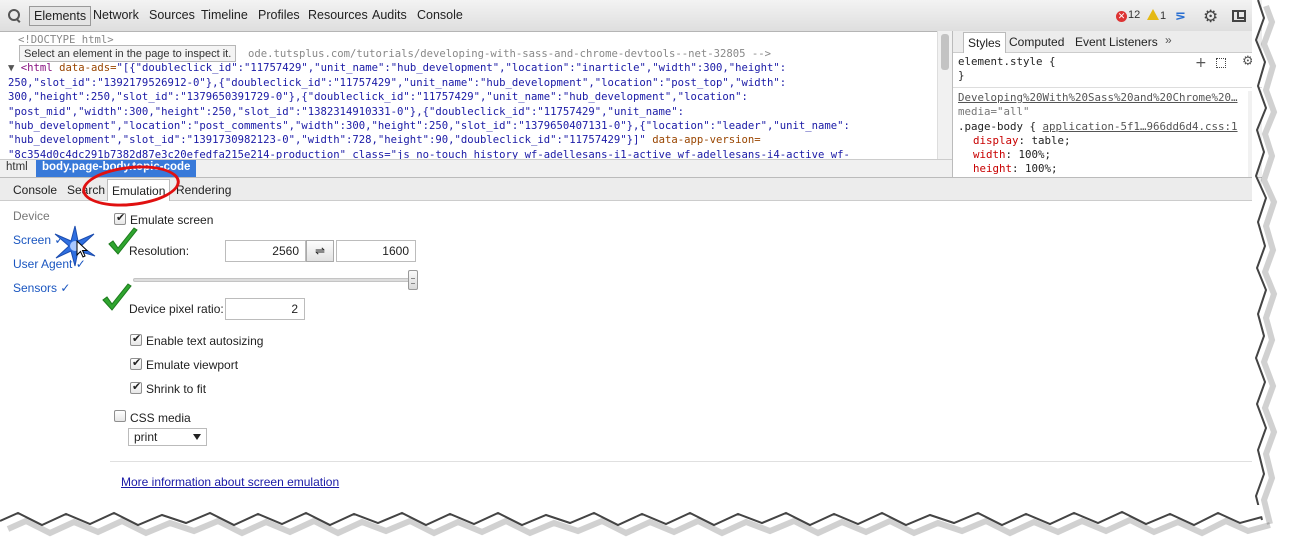 Image resolution: width=1294 pixels, height=557 pixels. What do you see at coordinates (176, 309) in the screenshot?
I see `device-pixel-ratio-label: Device pixel ratio:` at bounding box center [176, 309].